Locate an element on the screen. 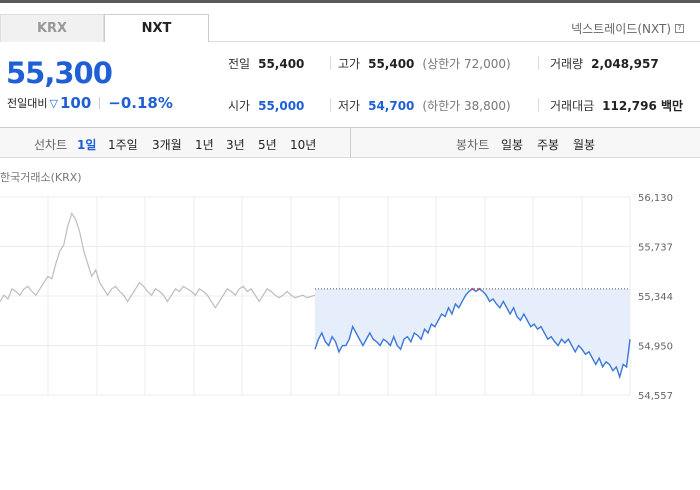 The height and width of the screenshot is (490, 700). stat-low: 저가 54,700 (하한가 38,800) is located at coordinates (424, 105).